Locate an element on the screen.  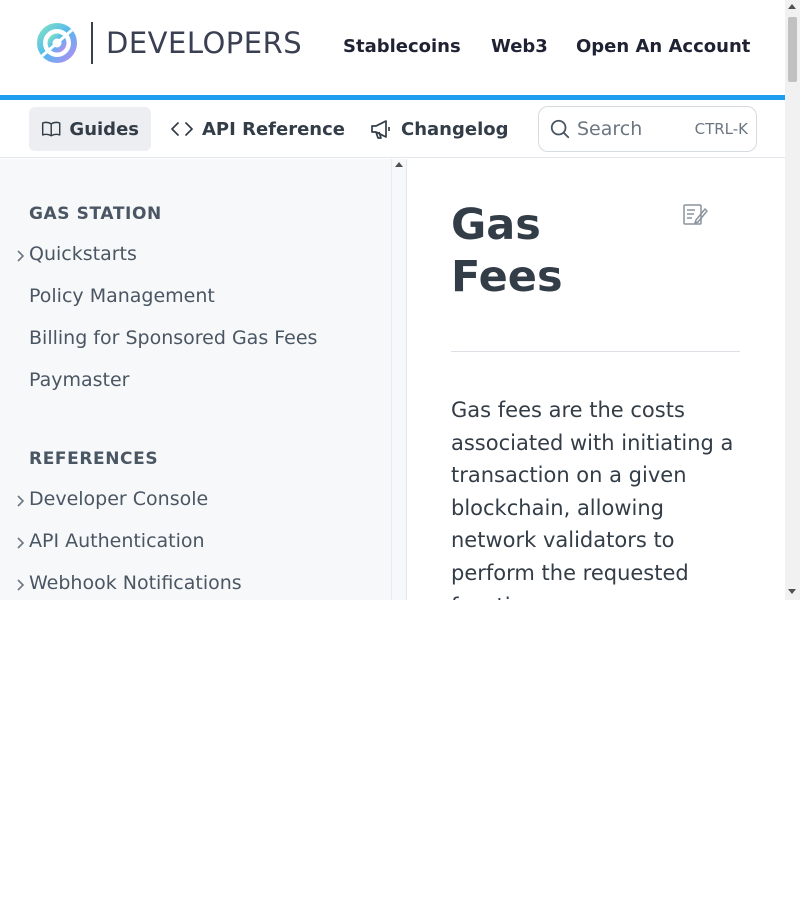
brand-logo-icon is located at coordinates (57, 43).